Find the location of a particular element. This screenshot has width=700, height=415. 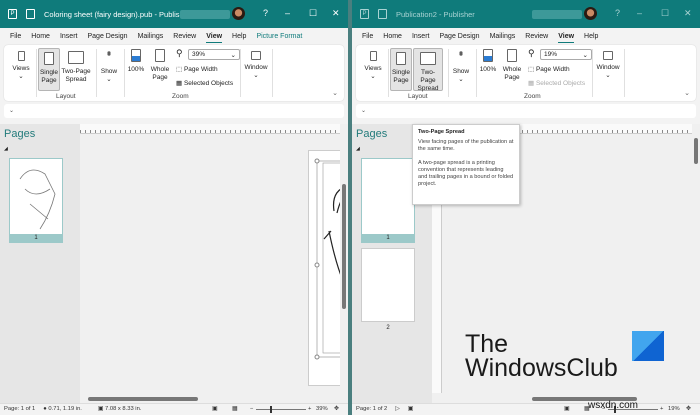

zoom-slider is located at coordinates (281, 409).